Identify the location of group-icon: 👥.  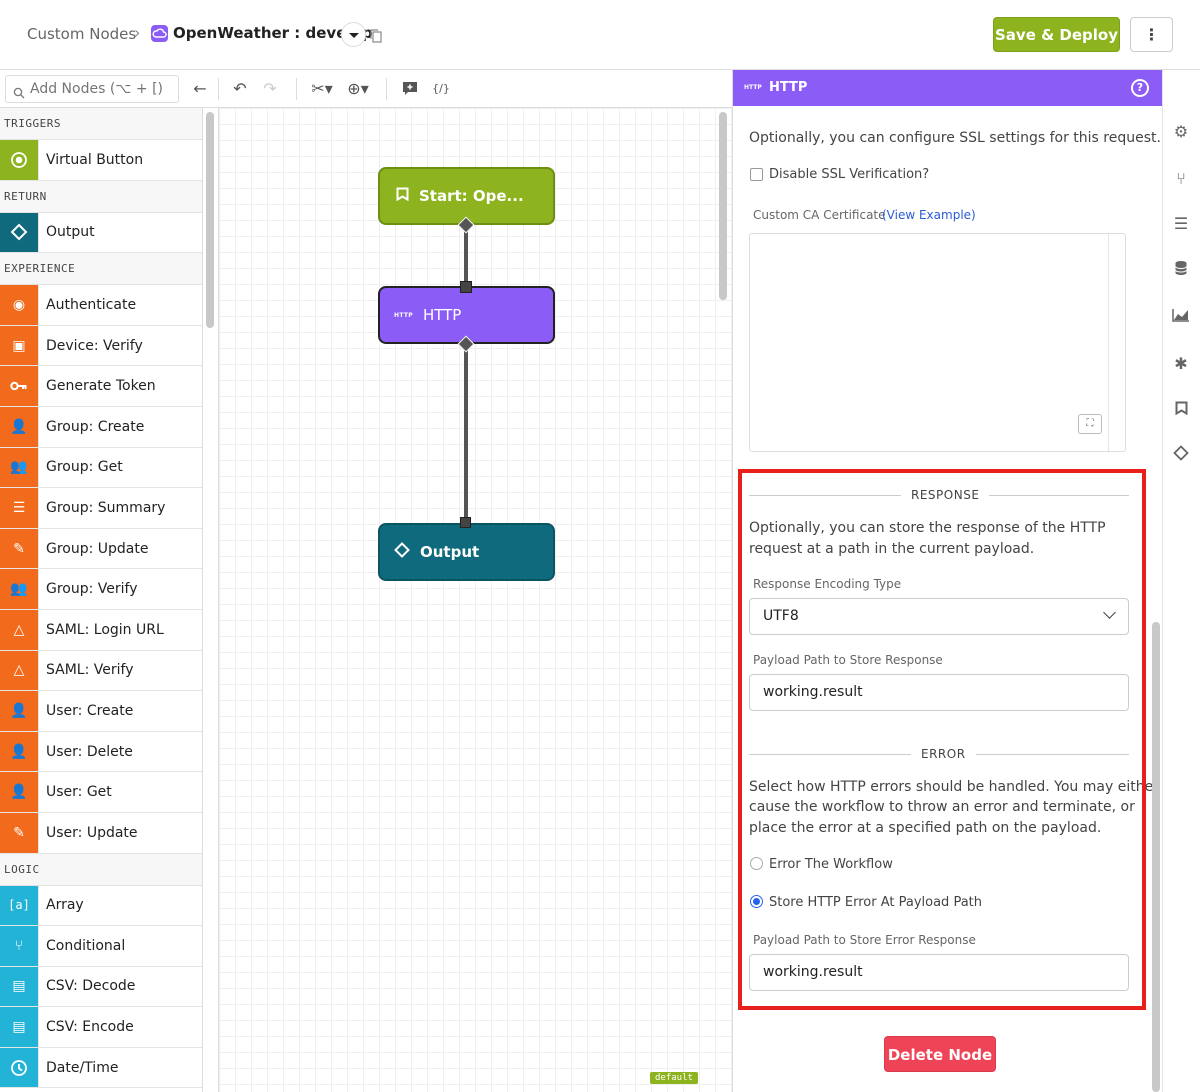
(19, 589).